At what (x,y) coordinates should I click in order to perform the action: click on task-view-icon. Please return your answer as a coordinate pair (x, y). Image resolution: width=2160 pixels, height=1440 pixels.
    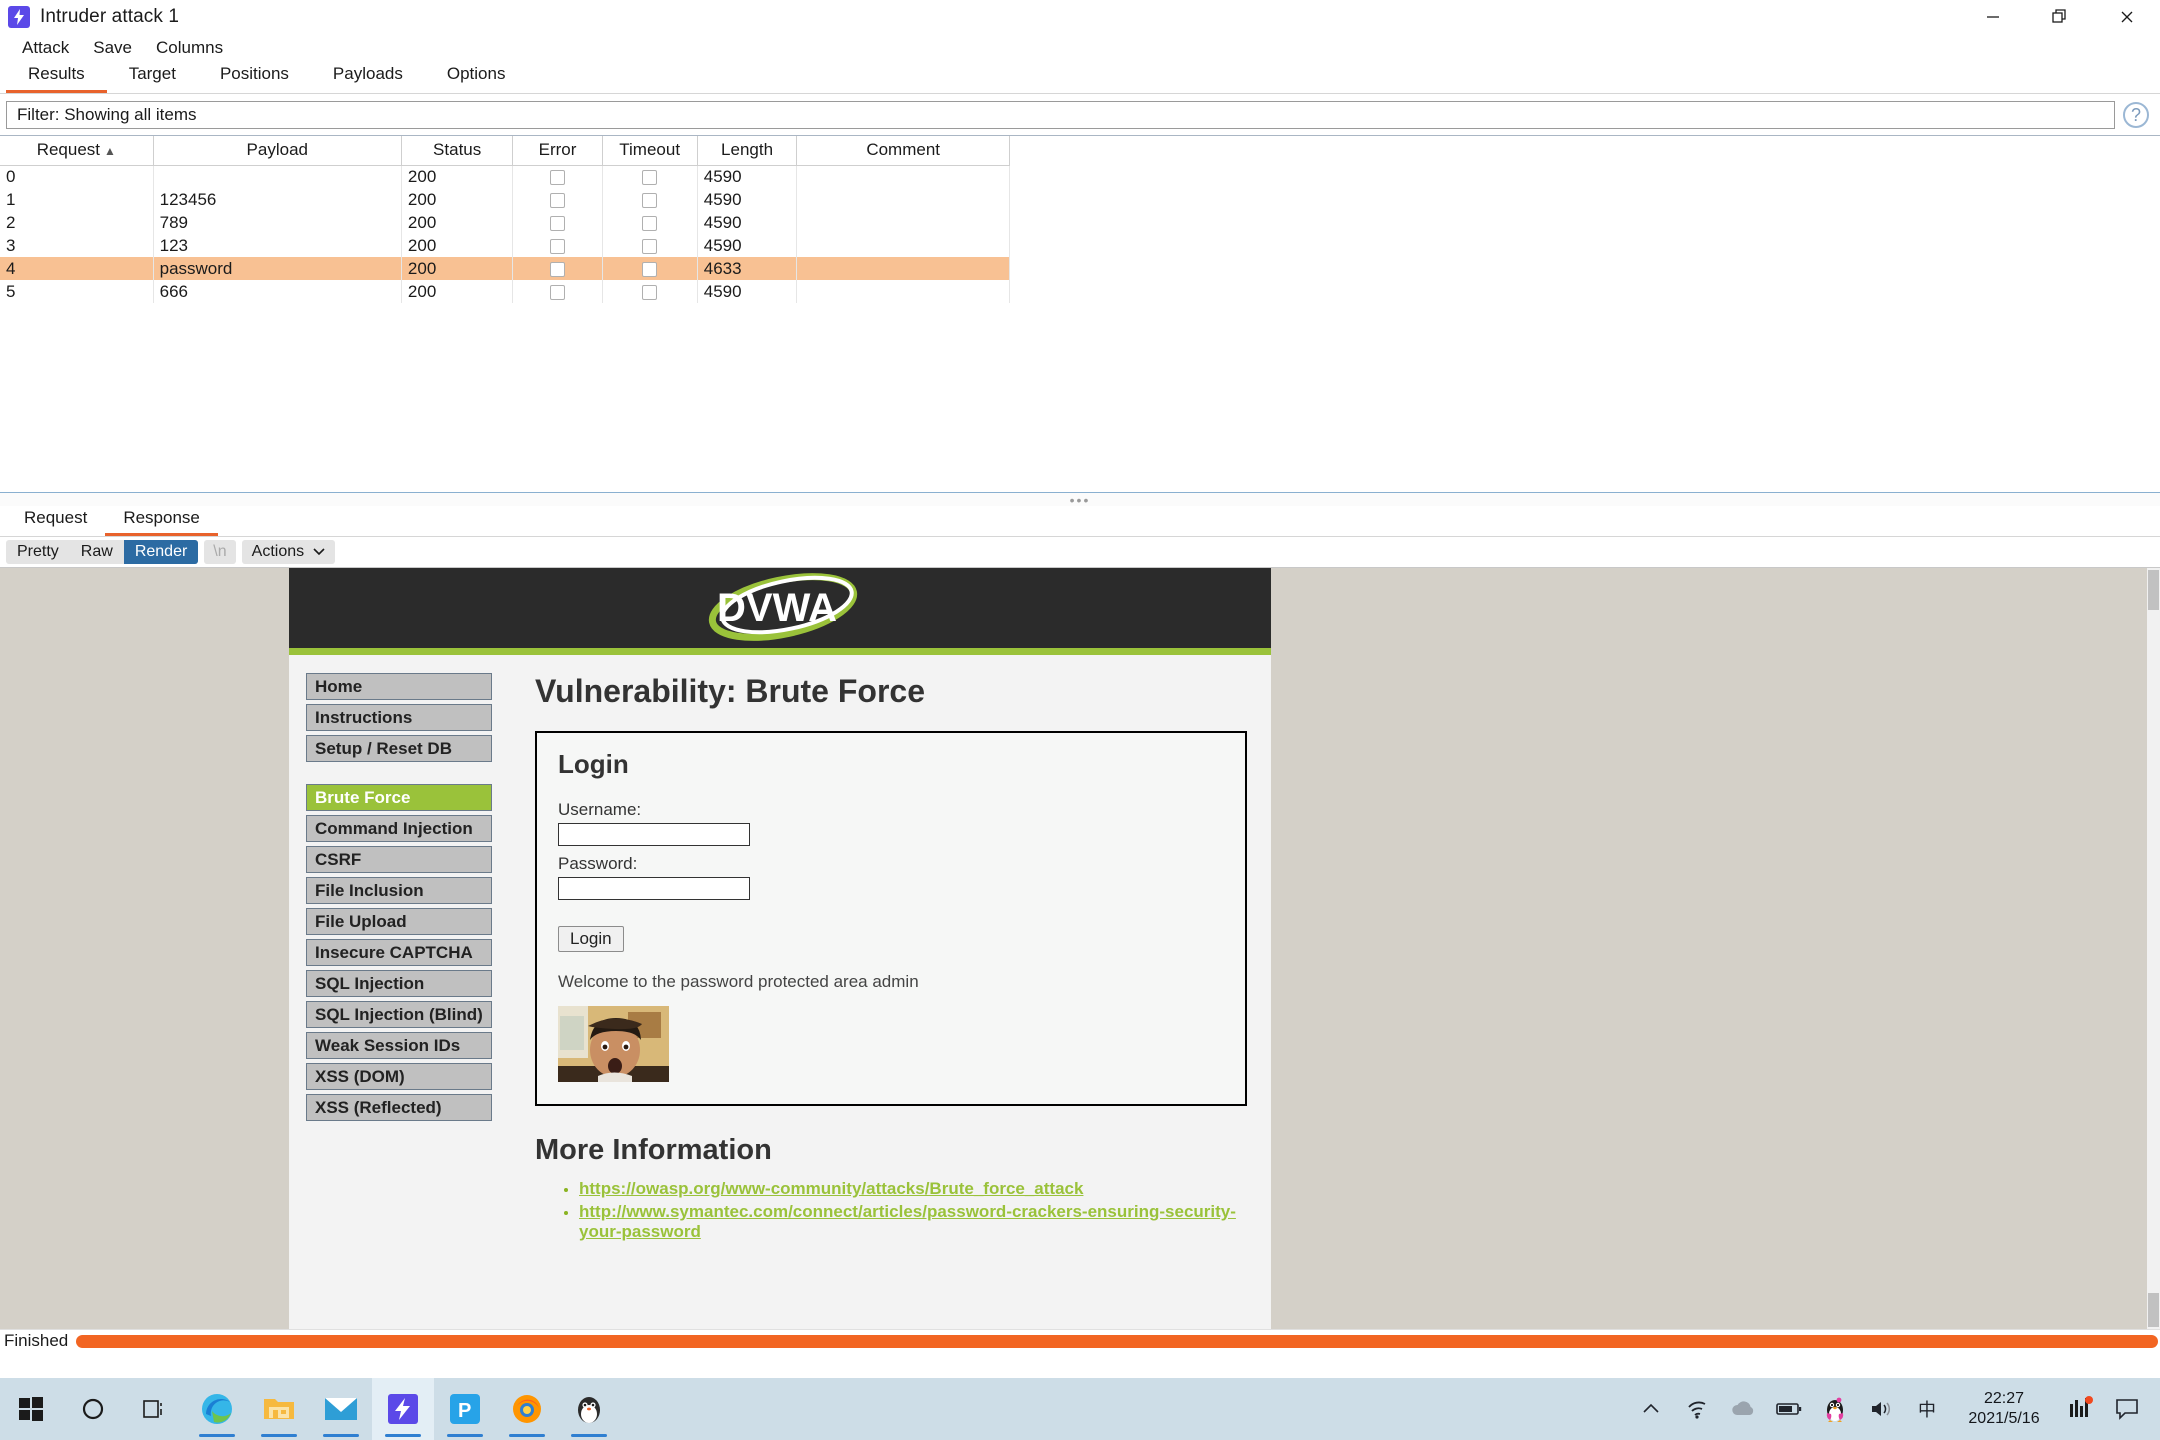
    Looking at the image, I should click on (155, 1409).